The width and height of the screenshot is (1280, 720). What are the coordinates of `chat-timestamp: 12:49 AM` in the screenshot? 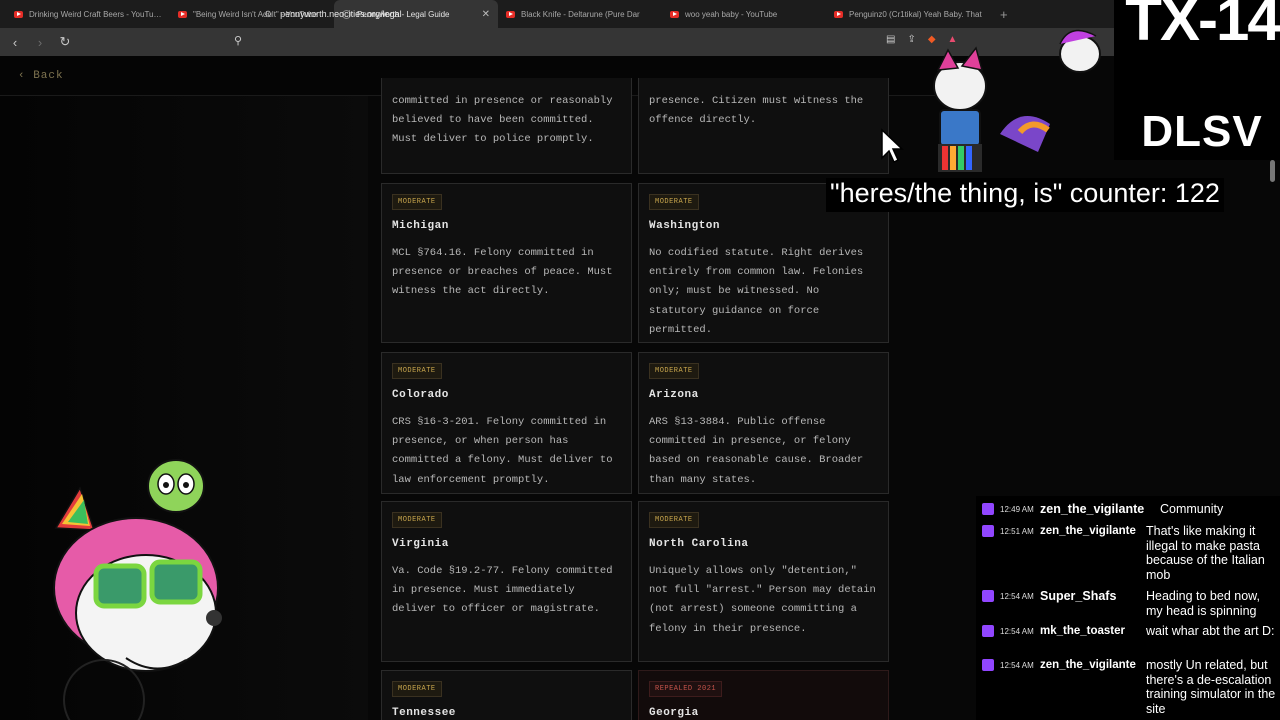 It's located at (1017, 509).